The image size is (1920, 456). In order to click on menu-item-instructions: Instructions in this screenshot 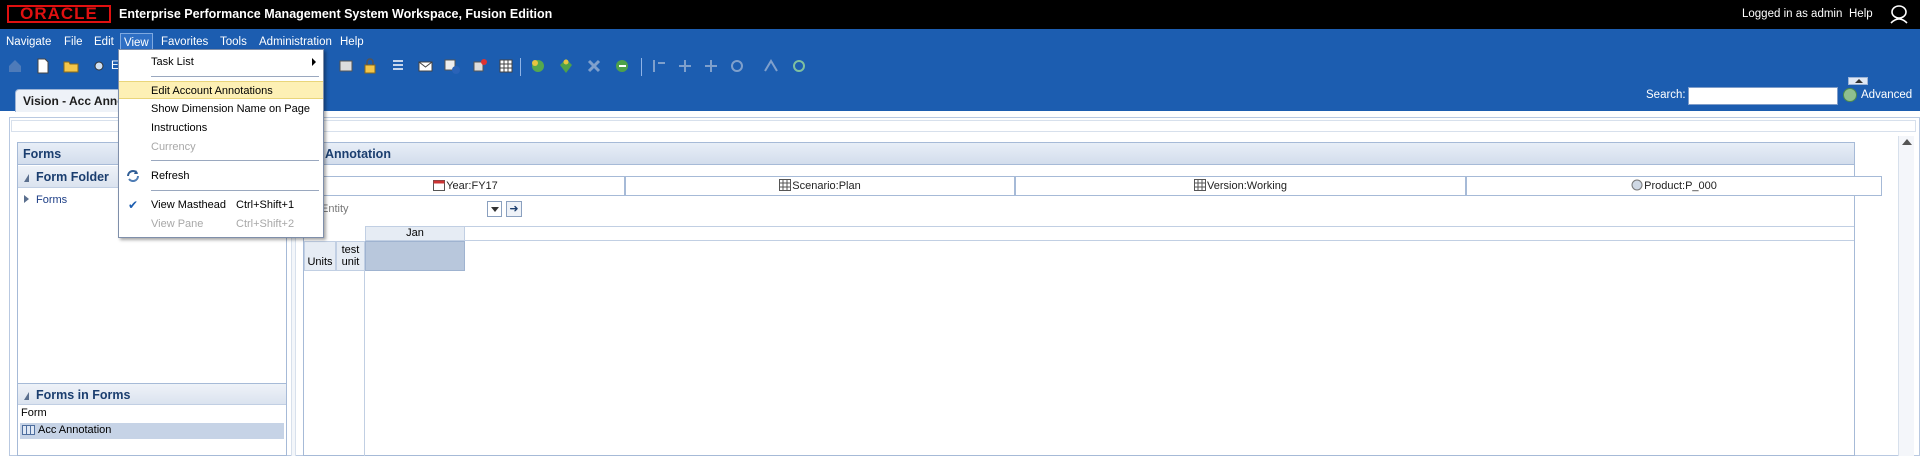, I will do `click(221, 128)`.